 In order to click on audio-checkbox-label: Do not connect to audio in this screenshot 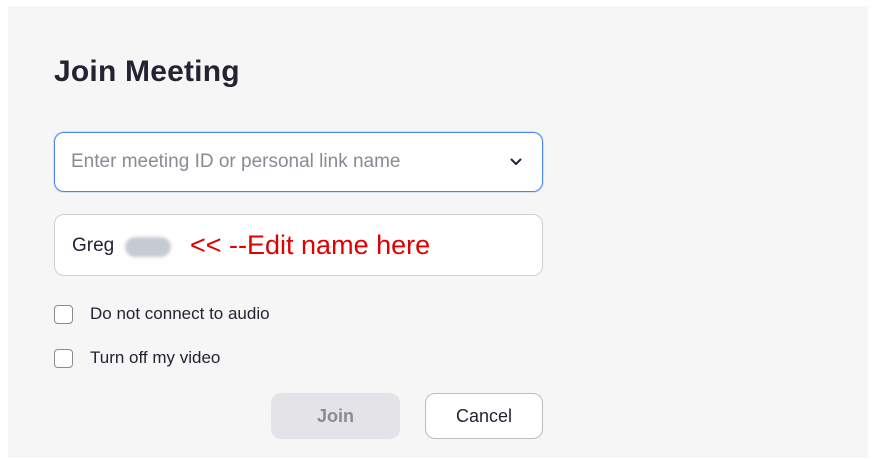, I will do `click(180, 314)`.